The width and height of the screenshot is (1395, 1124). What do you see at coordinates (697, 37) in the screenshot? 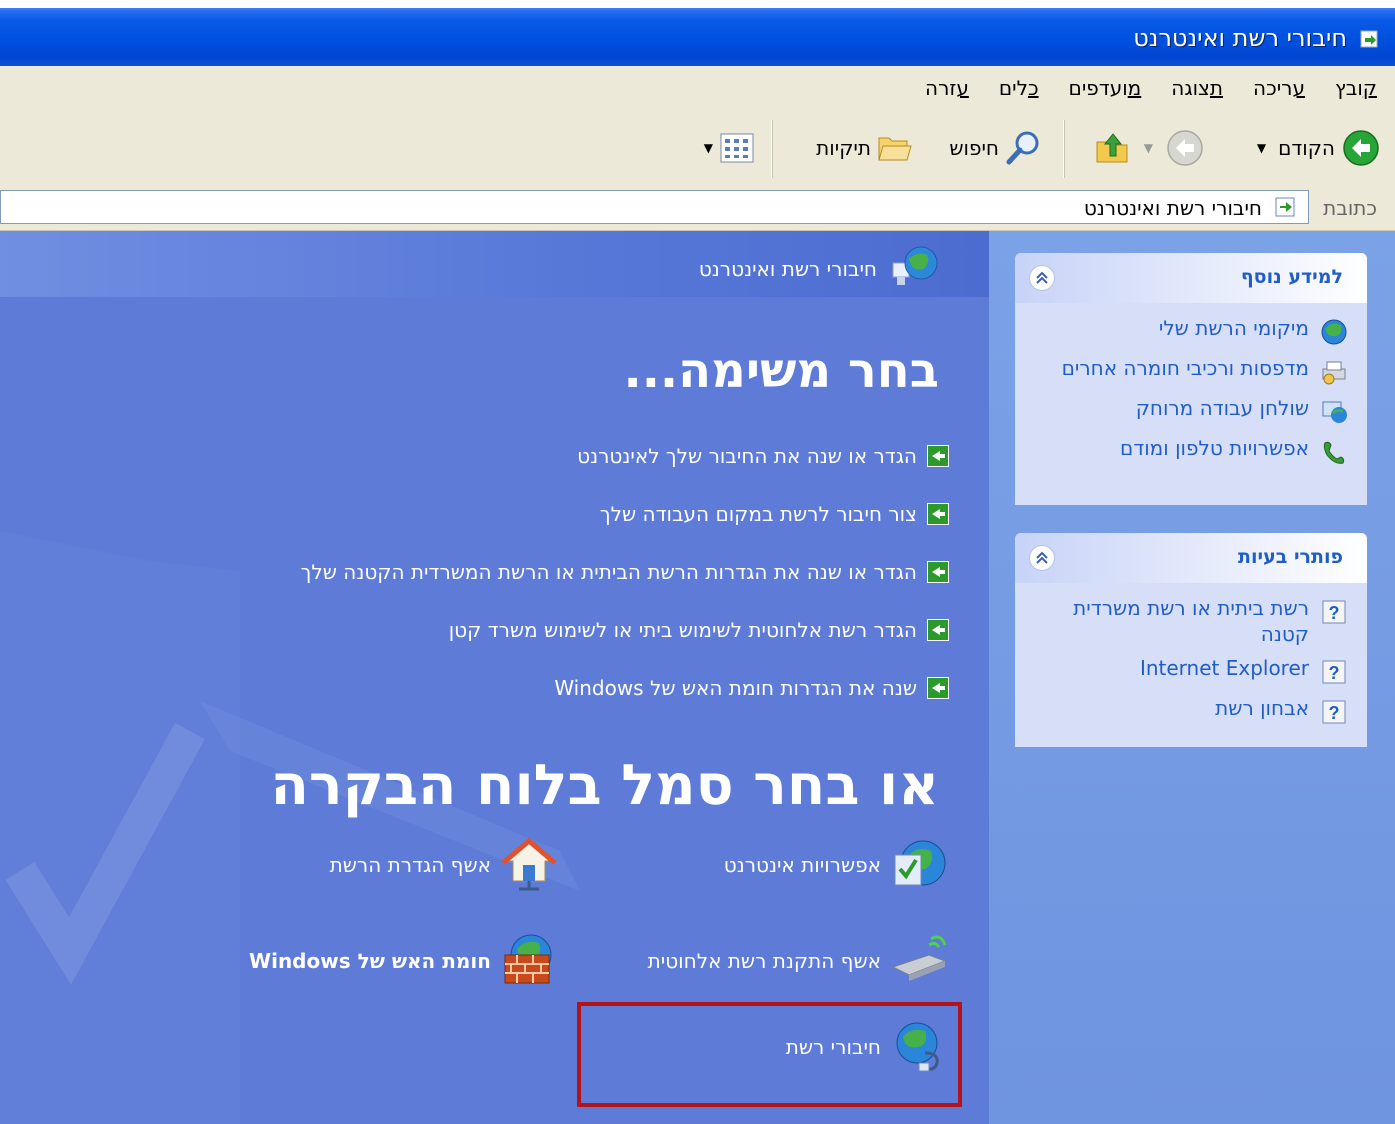
I see `title-bar: חיבורי רשת ואינטרנט` at bounding box center [697, 37].